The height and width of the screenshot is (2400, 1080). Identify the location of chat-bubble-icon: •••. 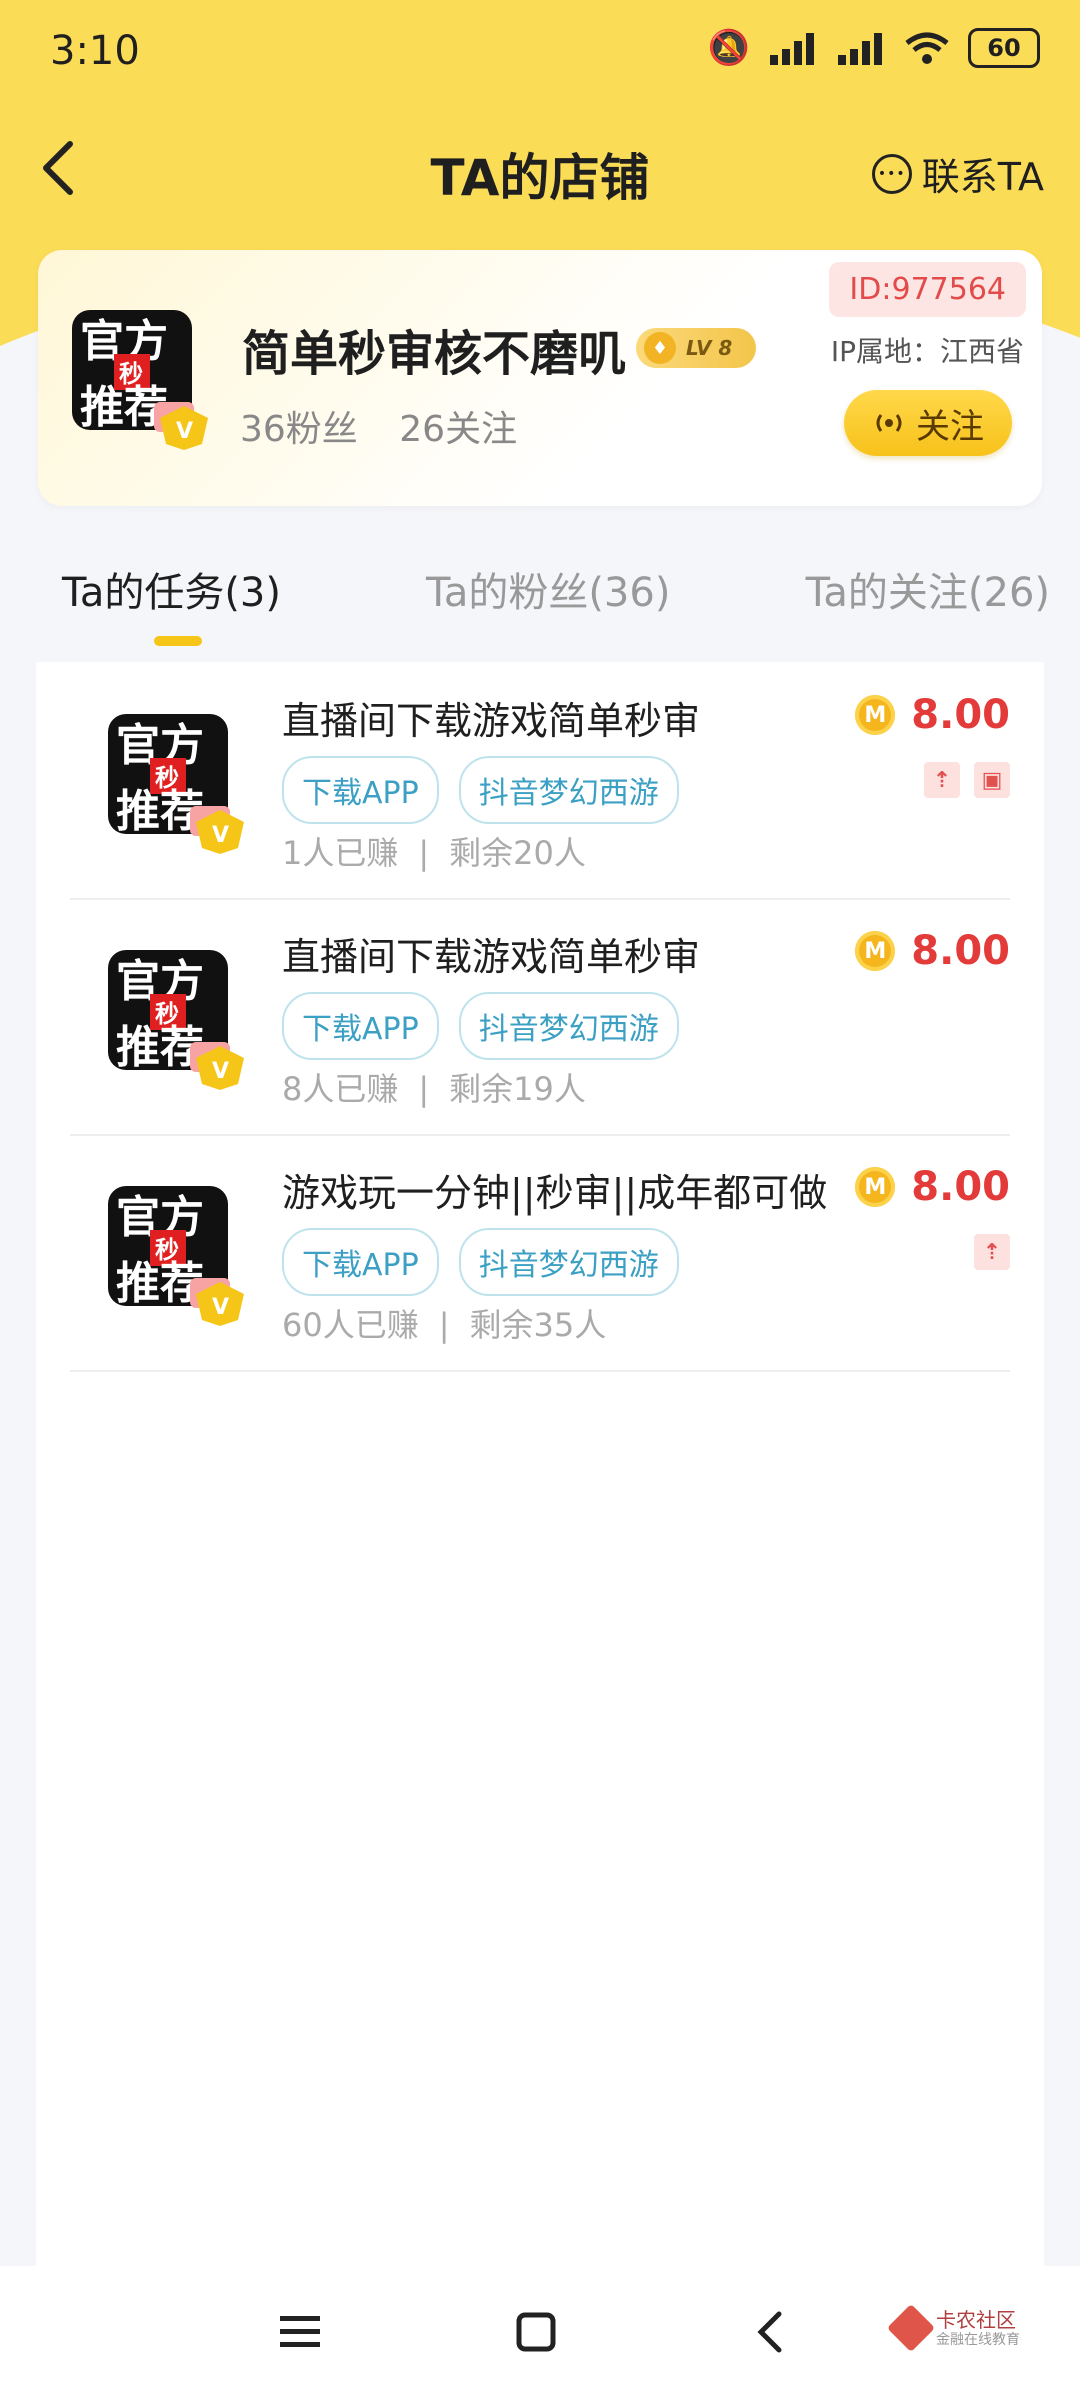
(891, 173).